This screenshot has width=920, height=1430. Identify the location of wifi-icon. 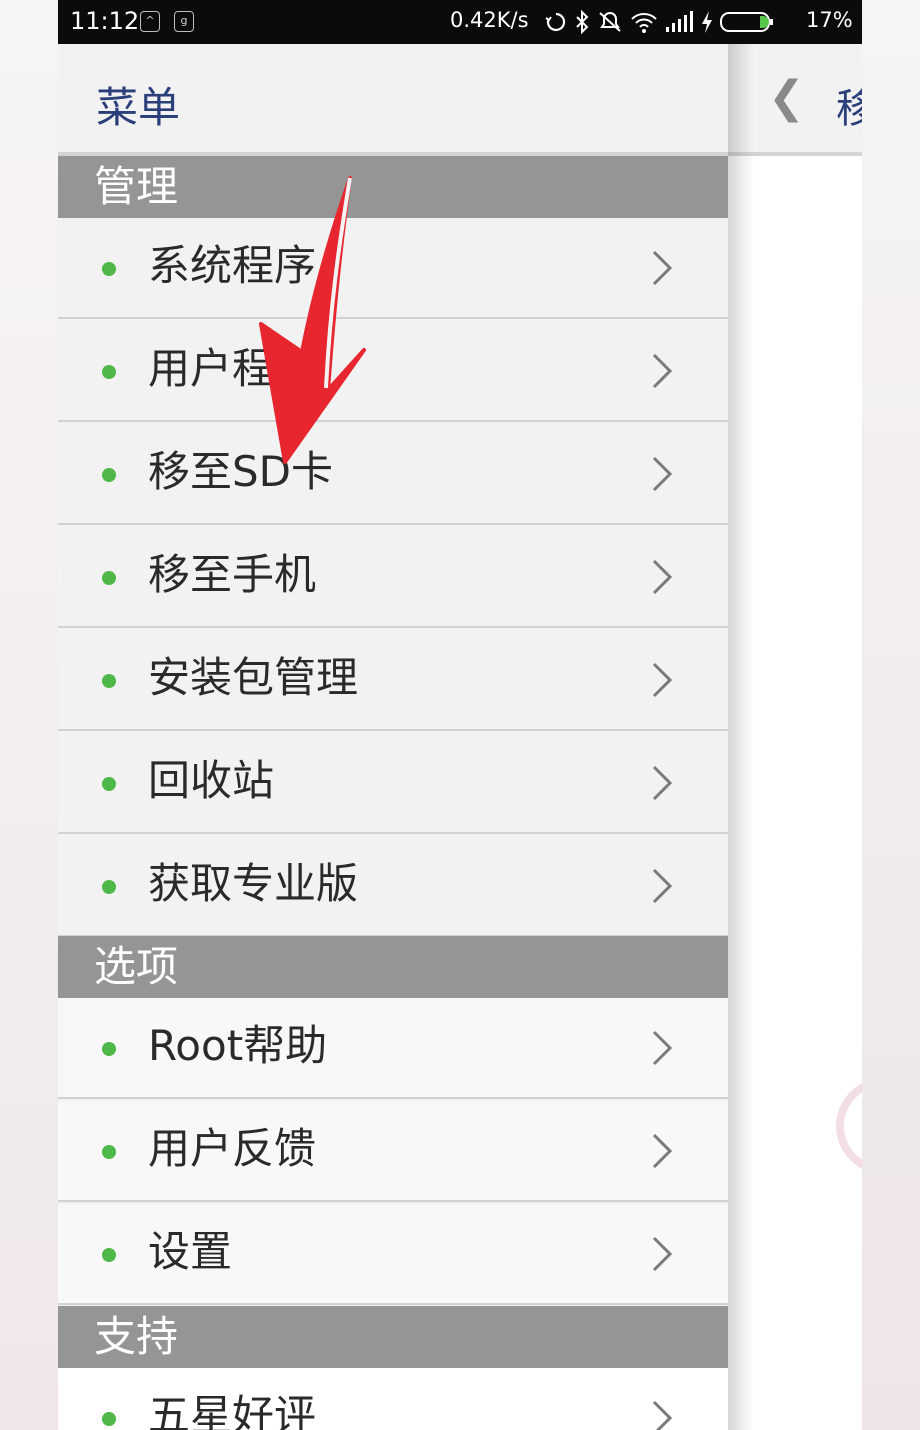
(644, 23).